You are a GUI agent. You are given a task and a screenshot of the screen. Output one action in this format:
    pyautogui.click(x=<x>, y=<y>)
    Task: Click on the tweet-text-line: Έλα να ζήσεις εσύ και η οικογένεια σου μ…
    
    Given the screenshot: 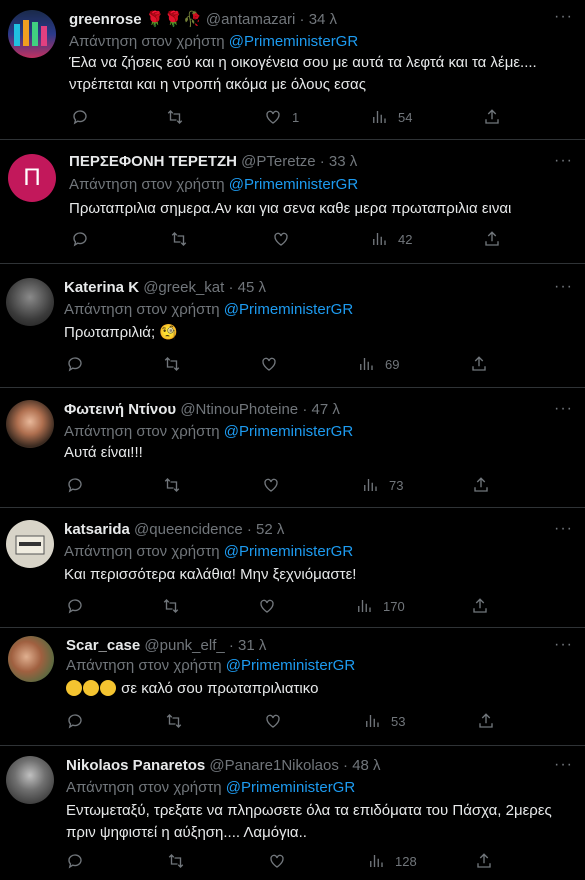 What is the action you would take?
    pyautogui.click(x=303, y=62)
    